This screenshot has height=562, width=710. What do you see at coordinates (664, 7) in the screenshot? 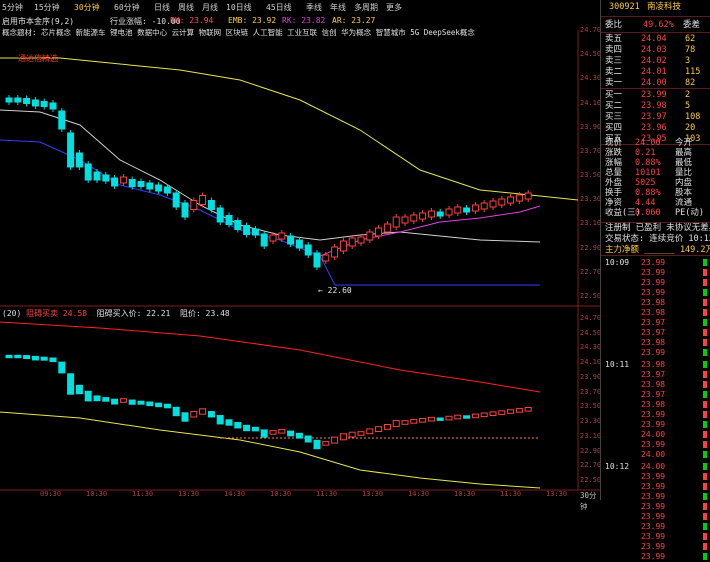
I see `stock-name: 南凌科技` at bounding box center [664, 7].